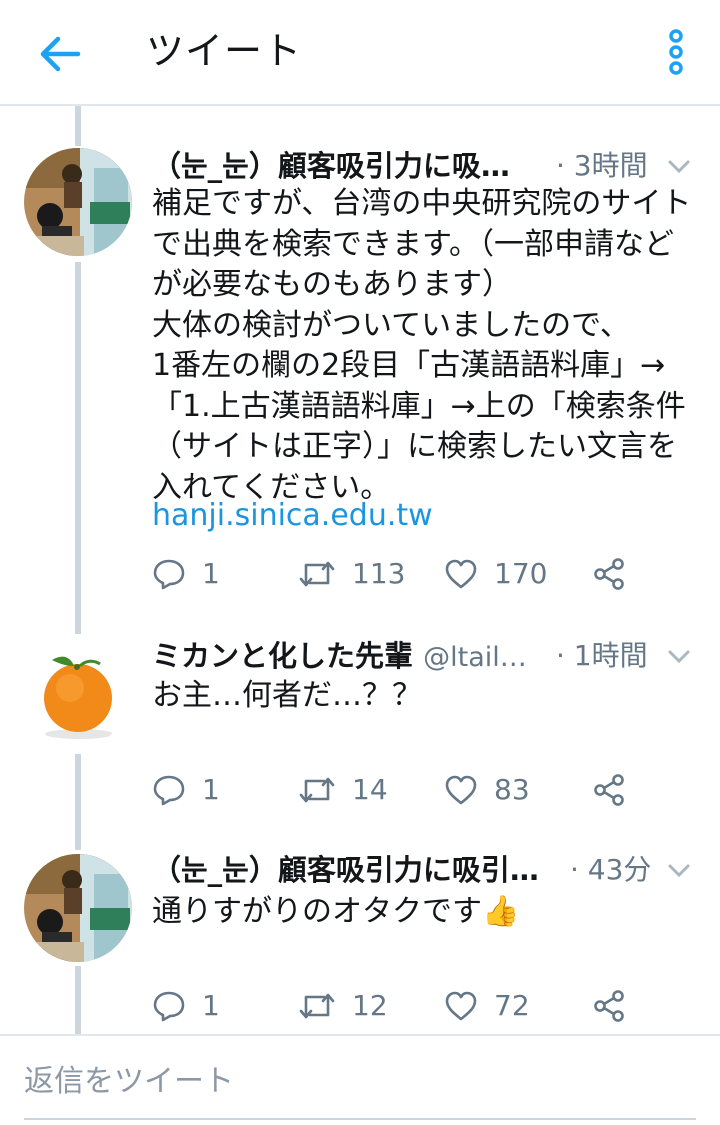 Image resolution: width=720 pixels, height=1125 pixels. I want to click on reply-composer: 返信をツイート, so click(360, 1079).